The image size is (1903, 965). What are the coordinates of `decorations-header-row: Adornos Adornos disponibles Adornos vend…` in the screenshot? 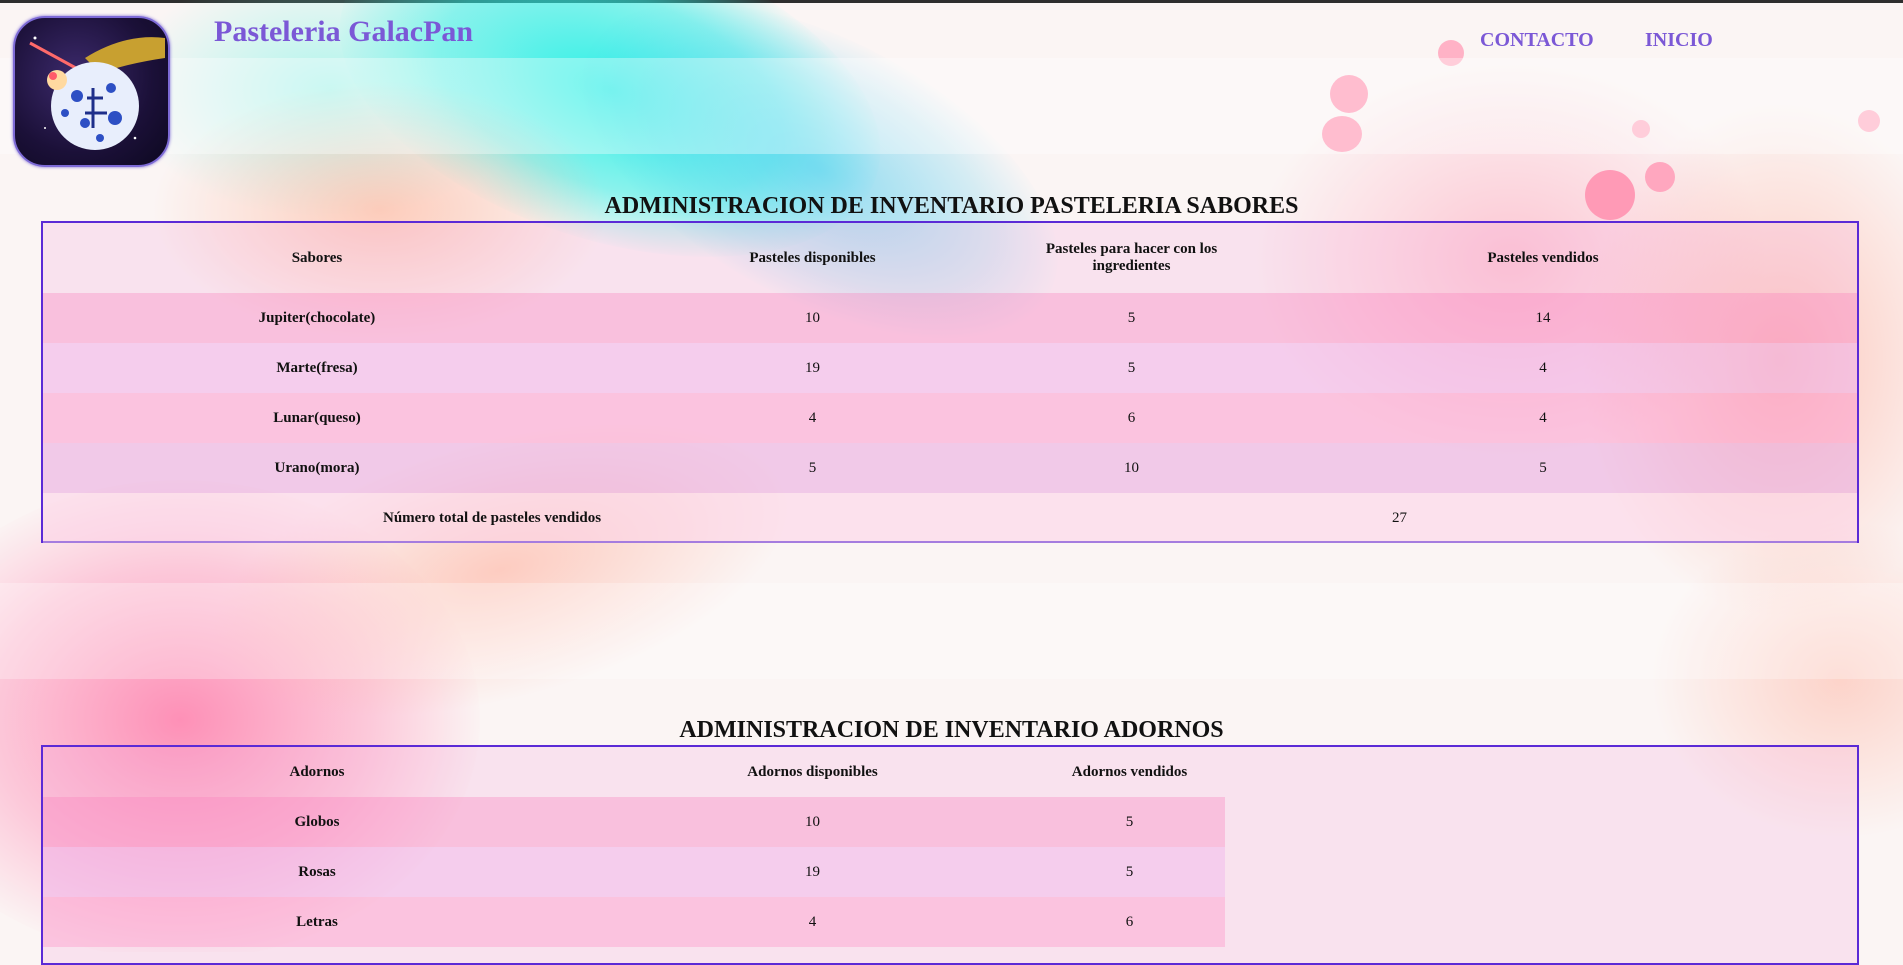 It's located at (634, 772).